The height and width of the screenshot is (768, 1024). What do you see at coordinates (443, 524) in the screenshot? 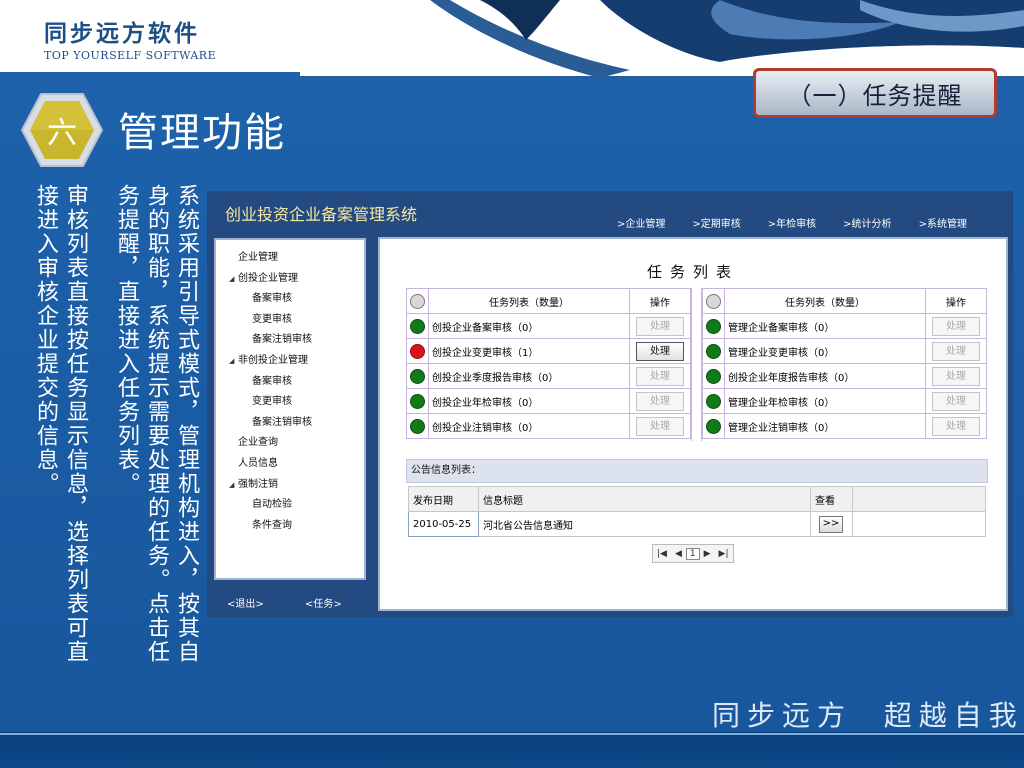
I see `notice-date: 2010-05-25` at bounding box center [443, 524].